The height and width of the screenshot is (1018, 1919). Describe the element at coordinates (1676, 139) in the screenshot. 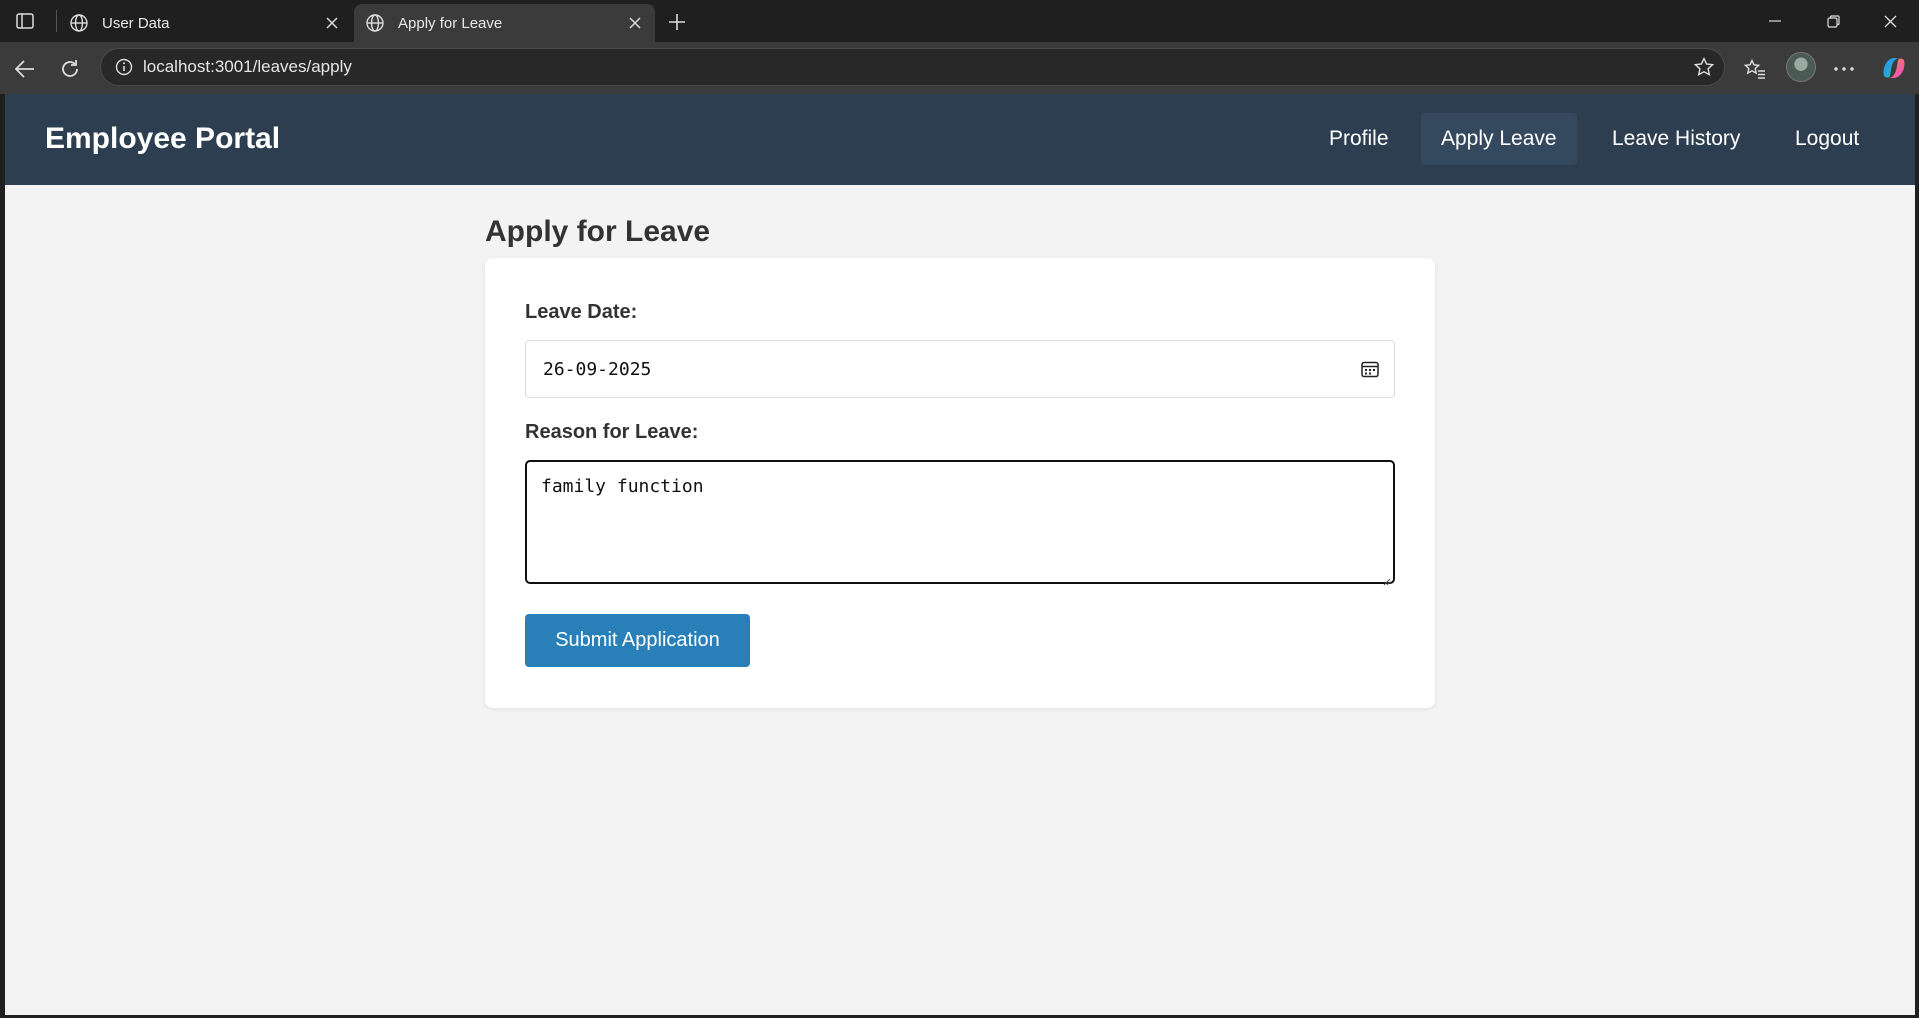

I see `nav-leave-history: Leave History` at that location.